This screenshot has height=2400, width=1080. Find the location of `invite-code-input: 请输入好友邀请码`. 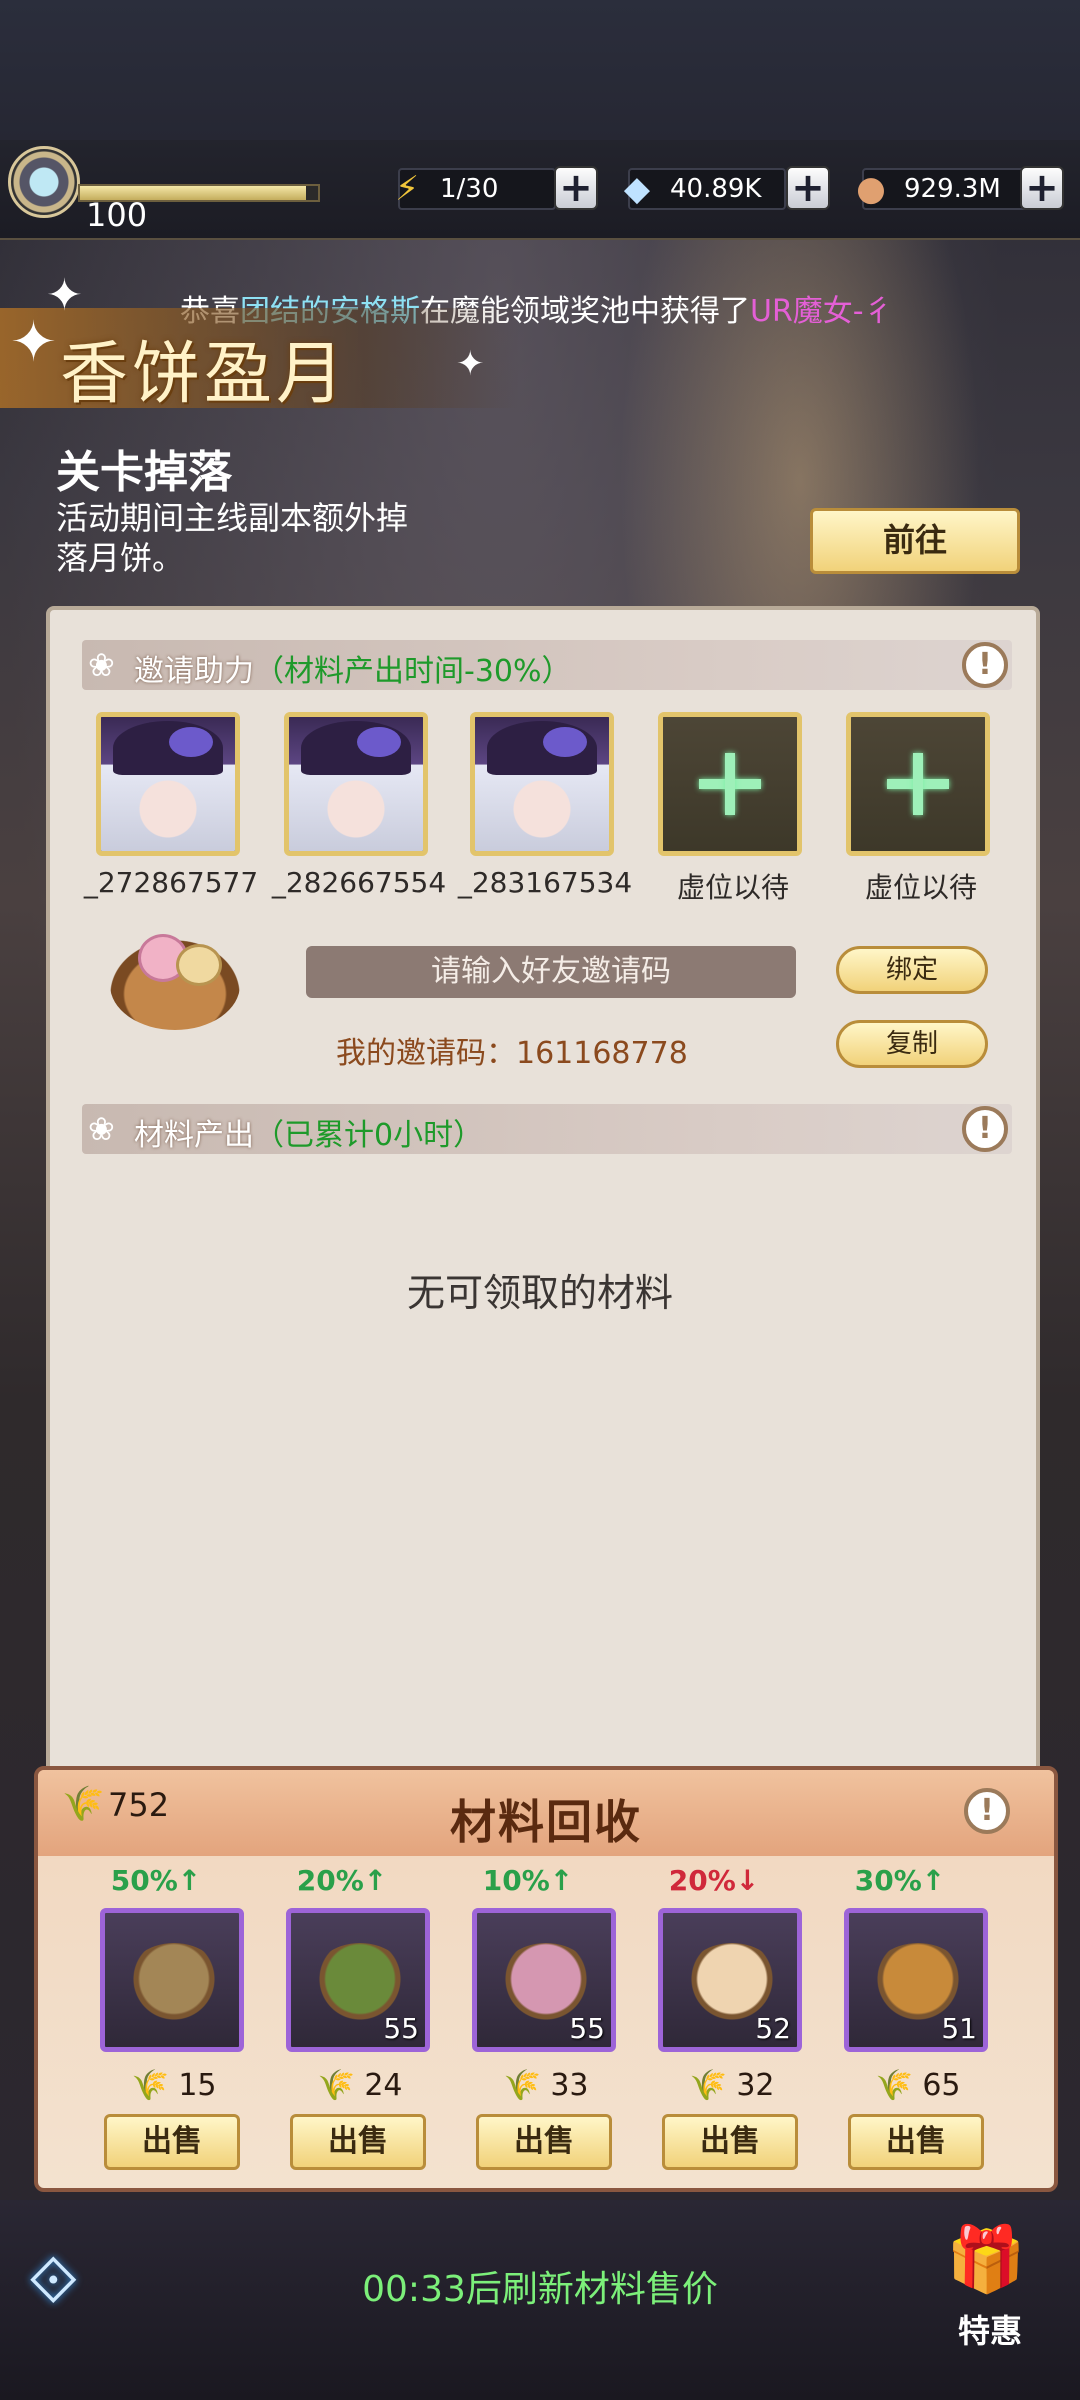

invite-code-input: 请输入好友邀请码 is located at coordinates (551, 972).